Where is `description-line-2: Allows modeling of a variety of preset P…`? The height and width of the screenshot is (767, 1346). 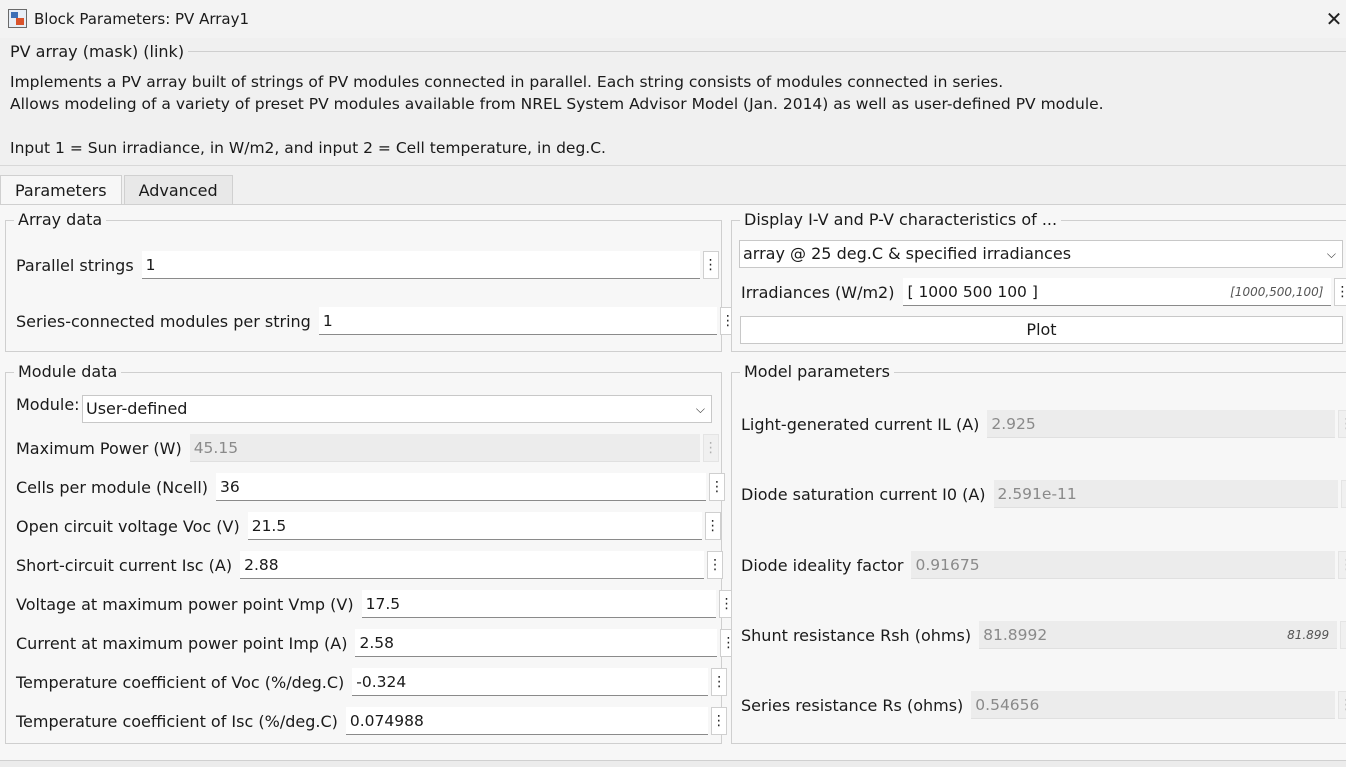
description-line-2: Allows modeling of a variety of preset P… is located at coordinates (557, 104).